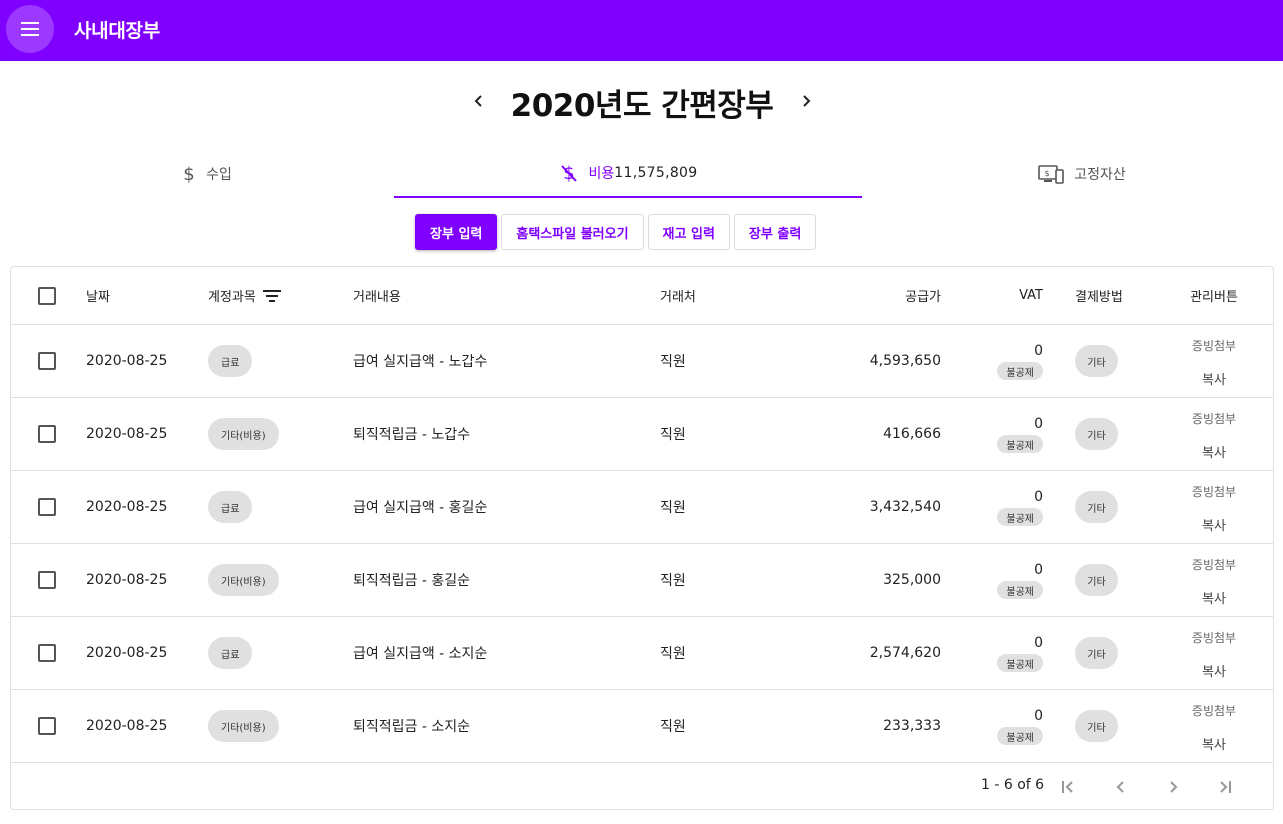 Image resolution: width=1283 pixels, height=824 pixels. Describe the element at coordinates (775, 232) in the screenshot. I see `ledger-print-button: 장부 출력` at that location.